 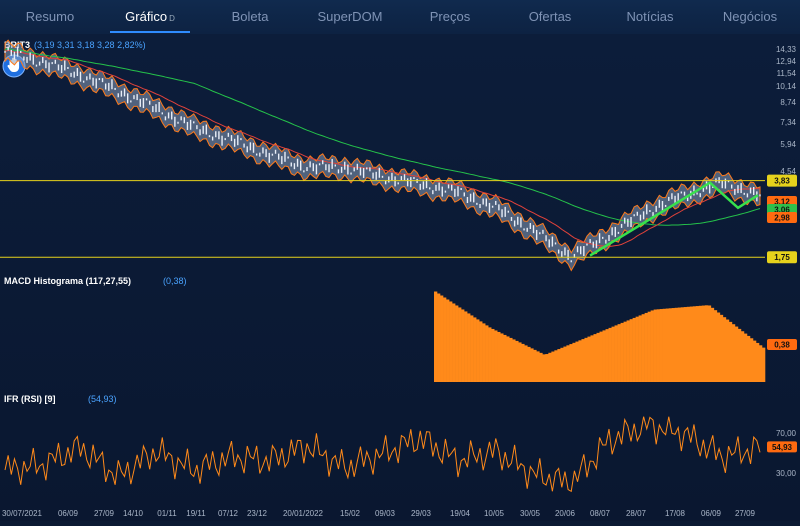 What do you see at coordinates (104, 513) in the screenshot?
I see `x-axis-label: 27/09` at bounding box center [104, 513].